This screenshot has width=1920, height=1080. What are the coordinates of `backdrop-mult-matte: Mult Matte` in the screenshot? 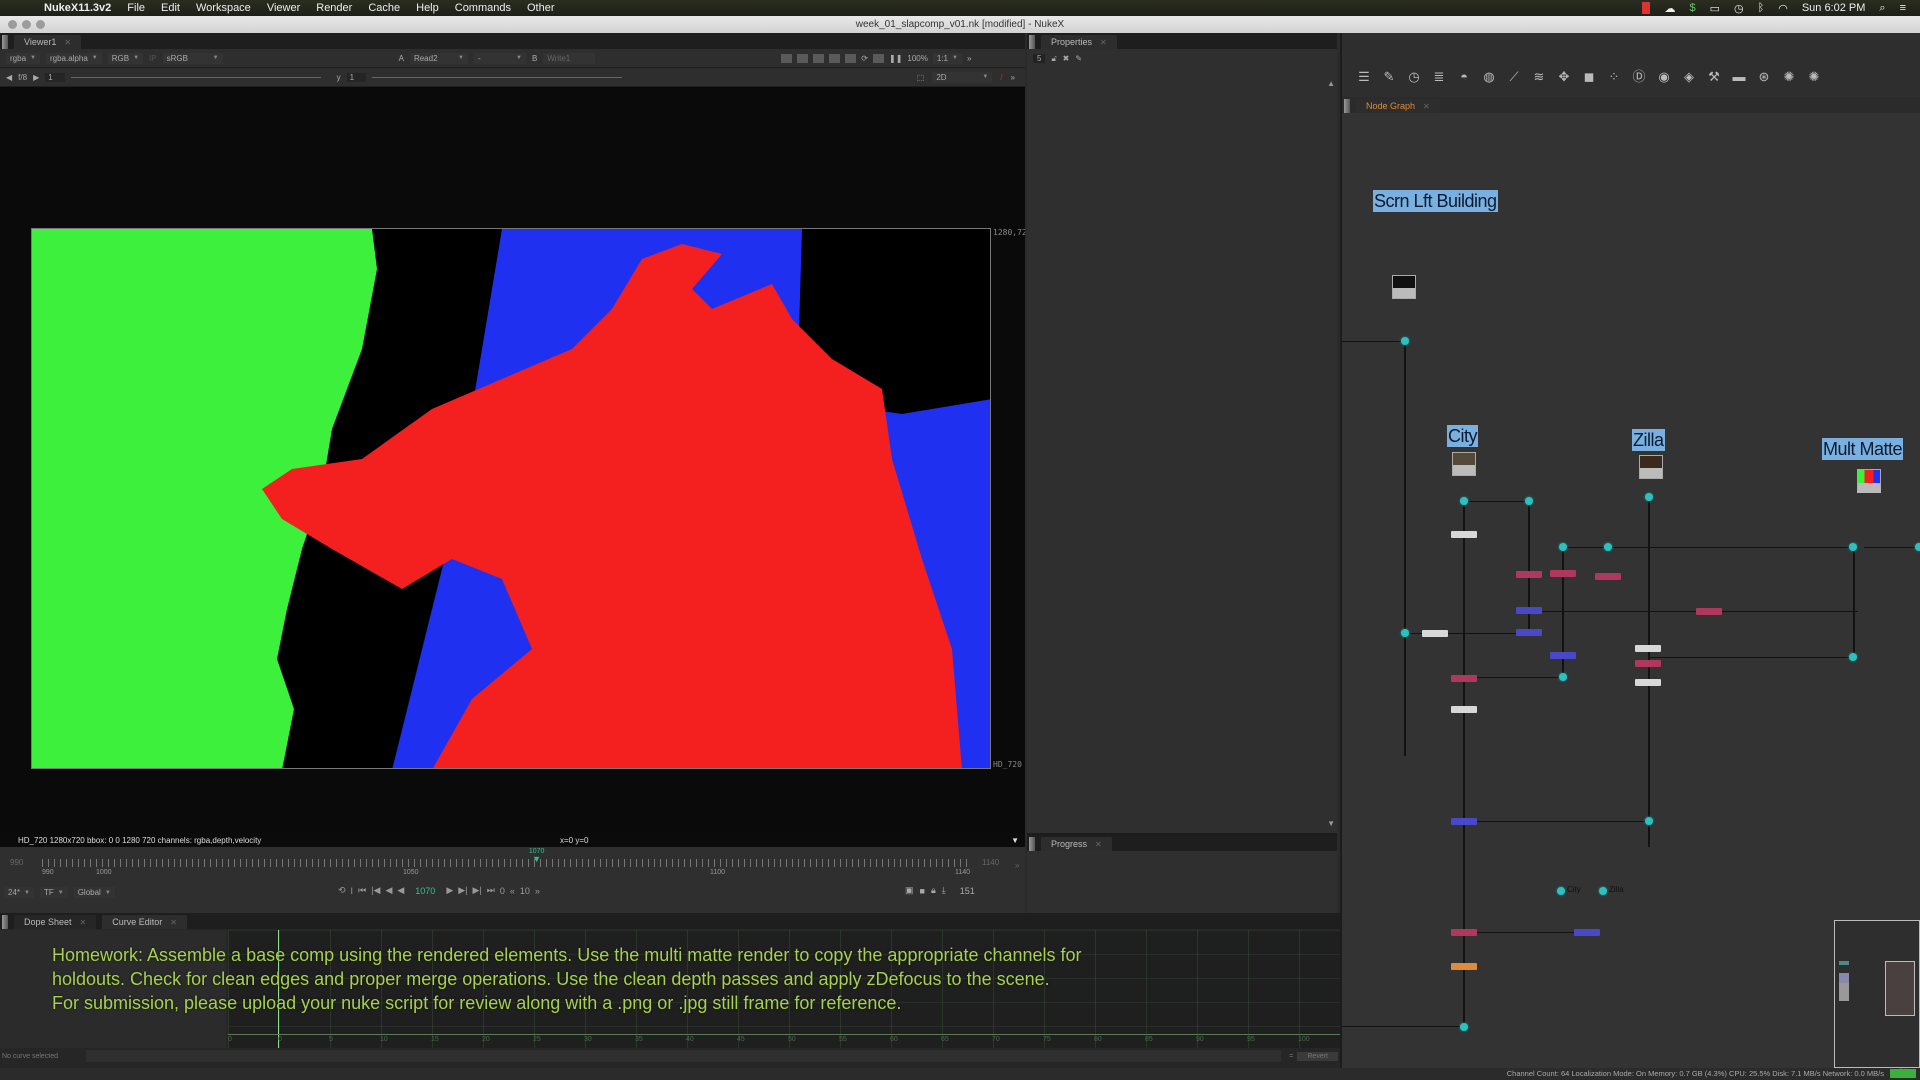 It's located at (1863, 449).